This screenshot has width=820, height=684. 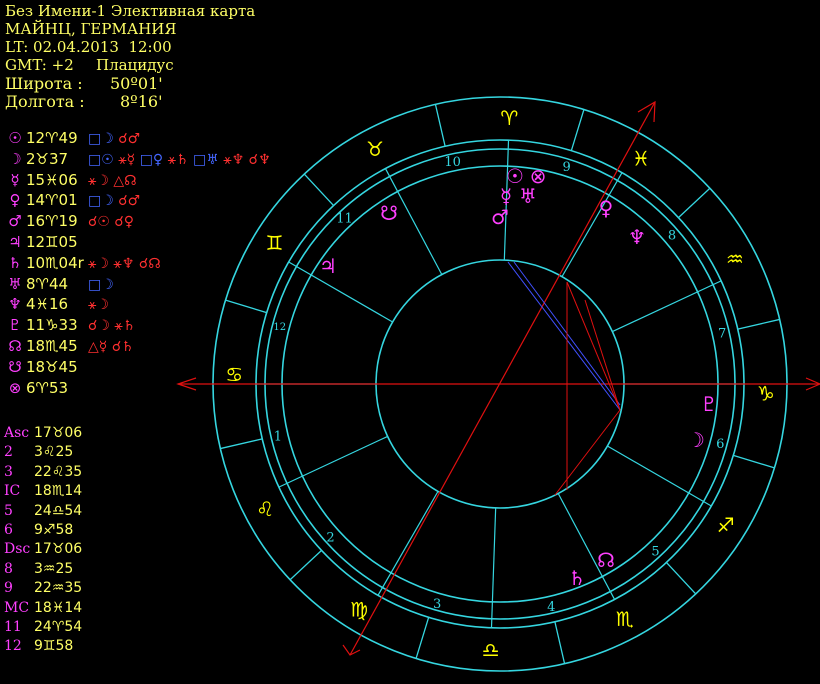 I want to click on chart-planet-icon: ♀, so click(x=606, y=208).